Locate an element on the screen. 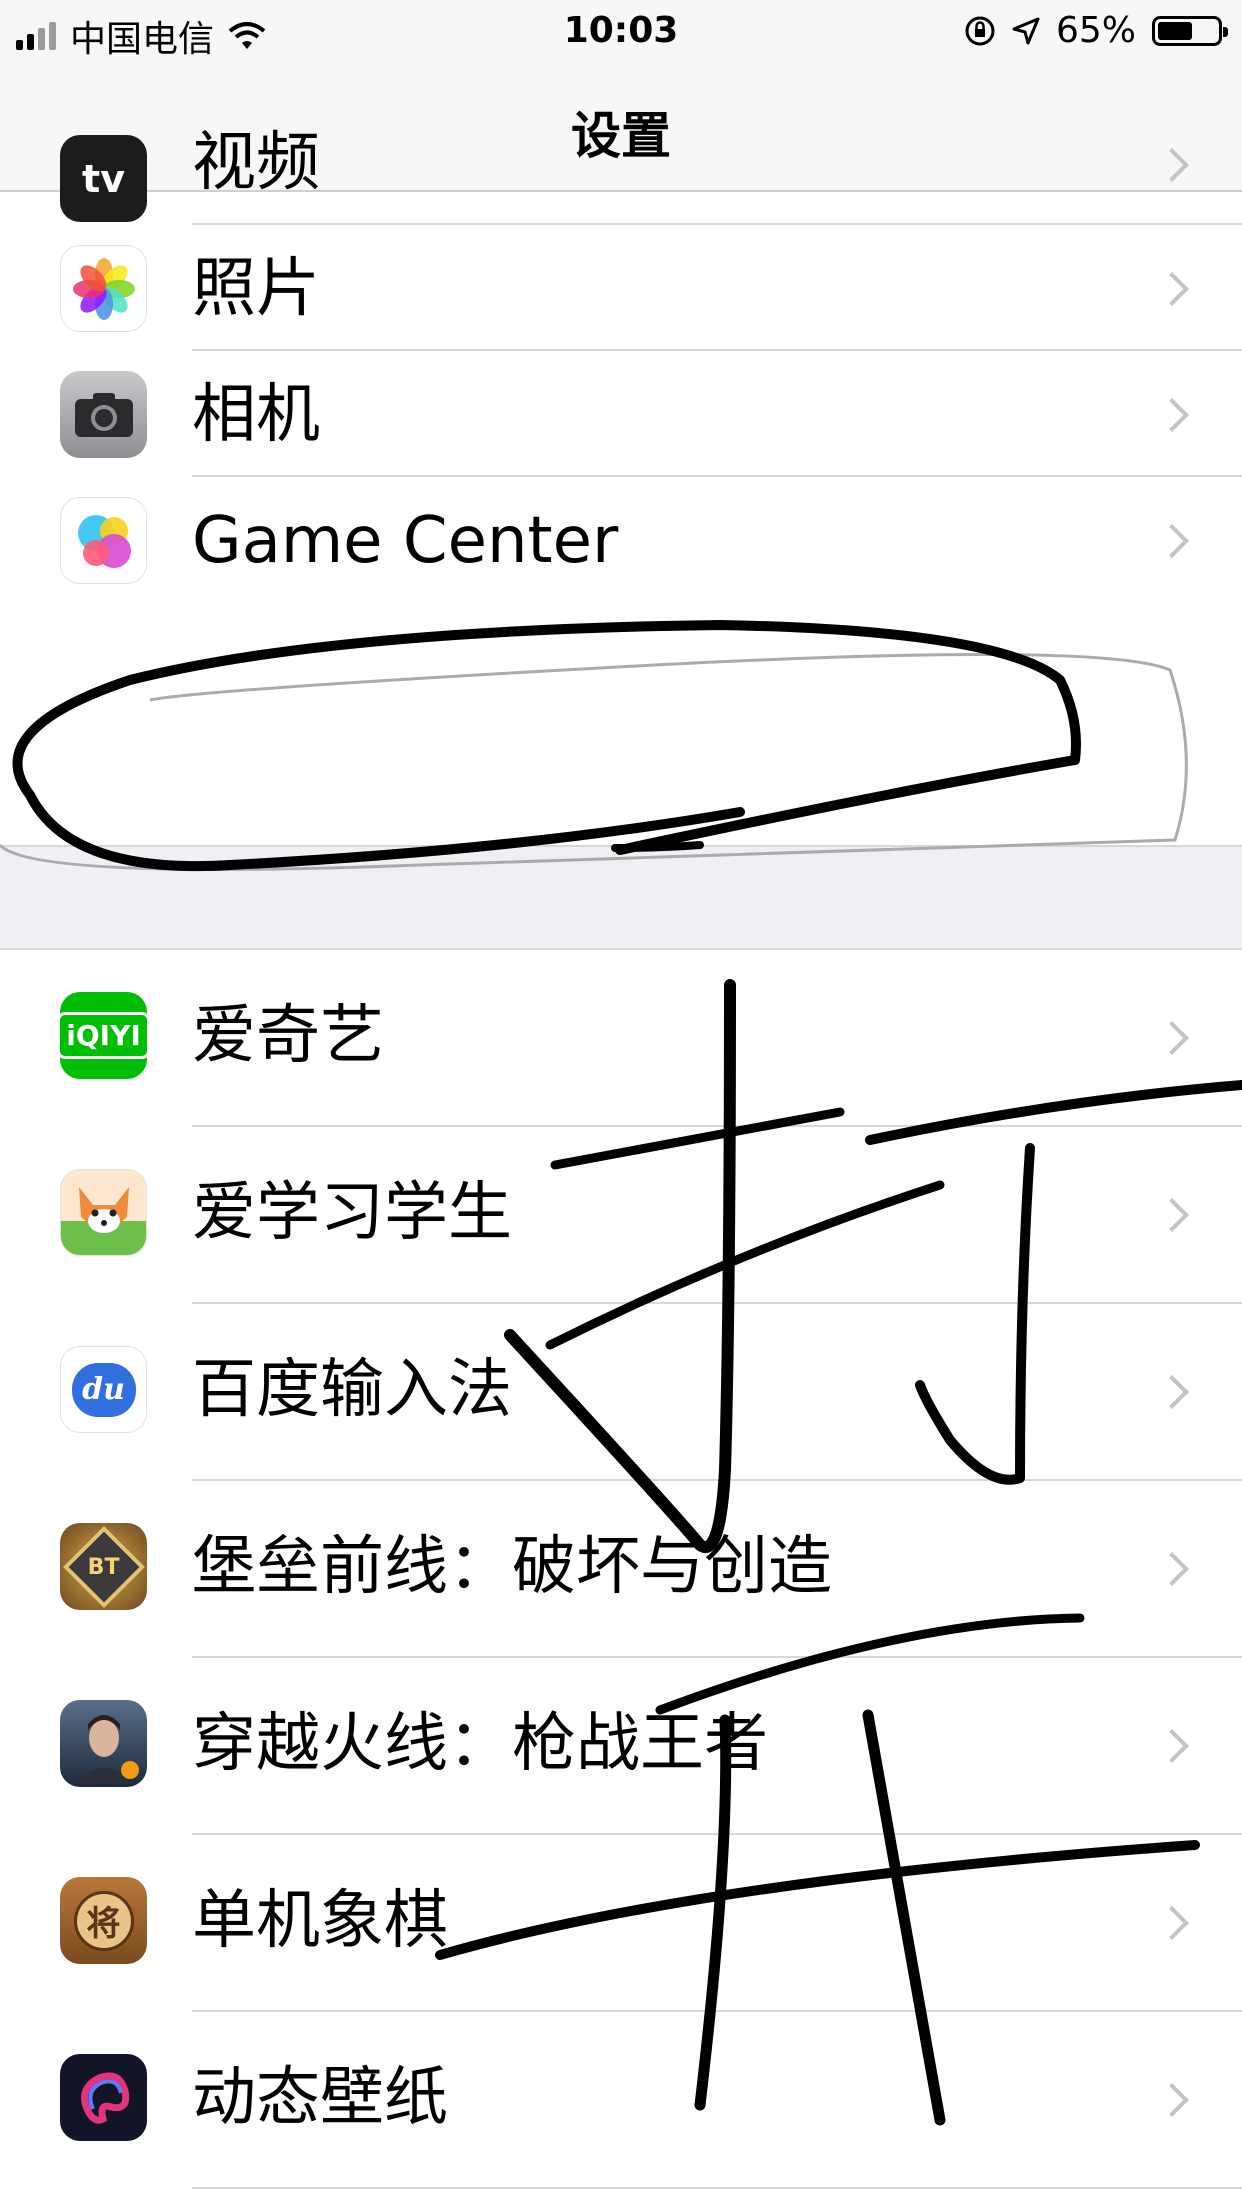 The height and width of the screenshot is (2208, 1242). baidu-input-icon: du is located at coordinates (103, 1389).